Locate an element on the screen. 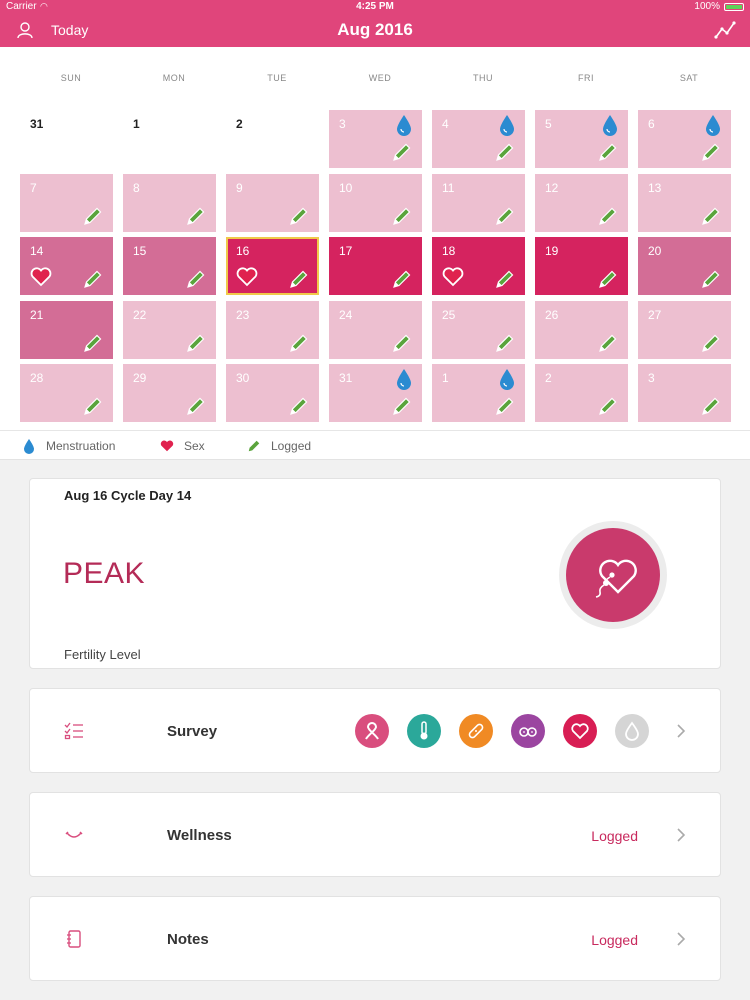  calendar-day-cell: 8 is located at coordinates (169, 203).